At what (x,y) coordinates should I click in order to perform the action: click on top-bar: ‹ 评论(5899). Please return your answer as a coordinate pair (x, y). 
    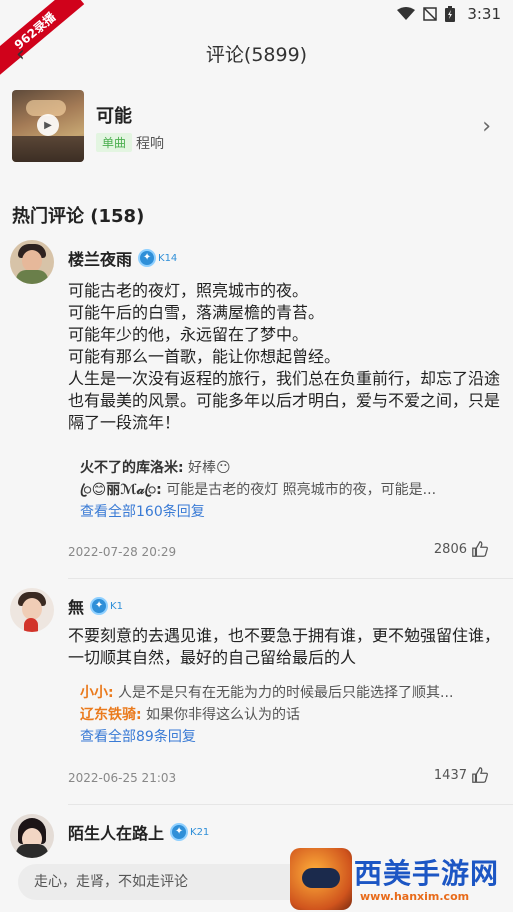
    Looking at the image, I should click on (256, 53).